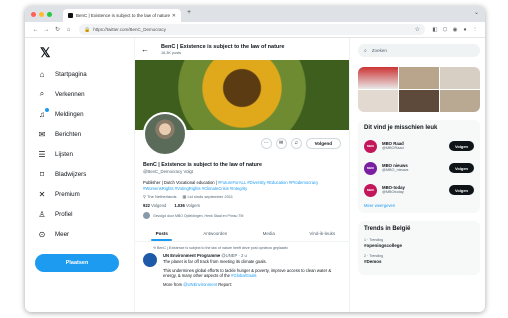 This screenshot has width=508, height=318. I want to click on suggestion-item: MBO MBO nieuws @MBO_nieuws Volgen, so click(419, 168).